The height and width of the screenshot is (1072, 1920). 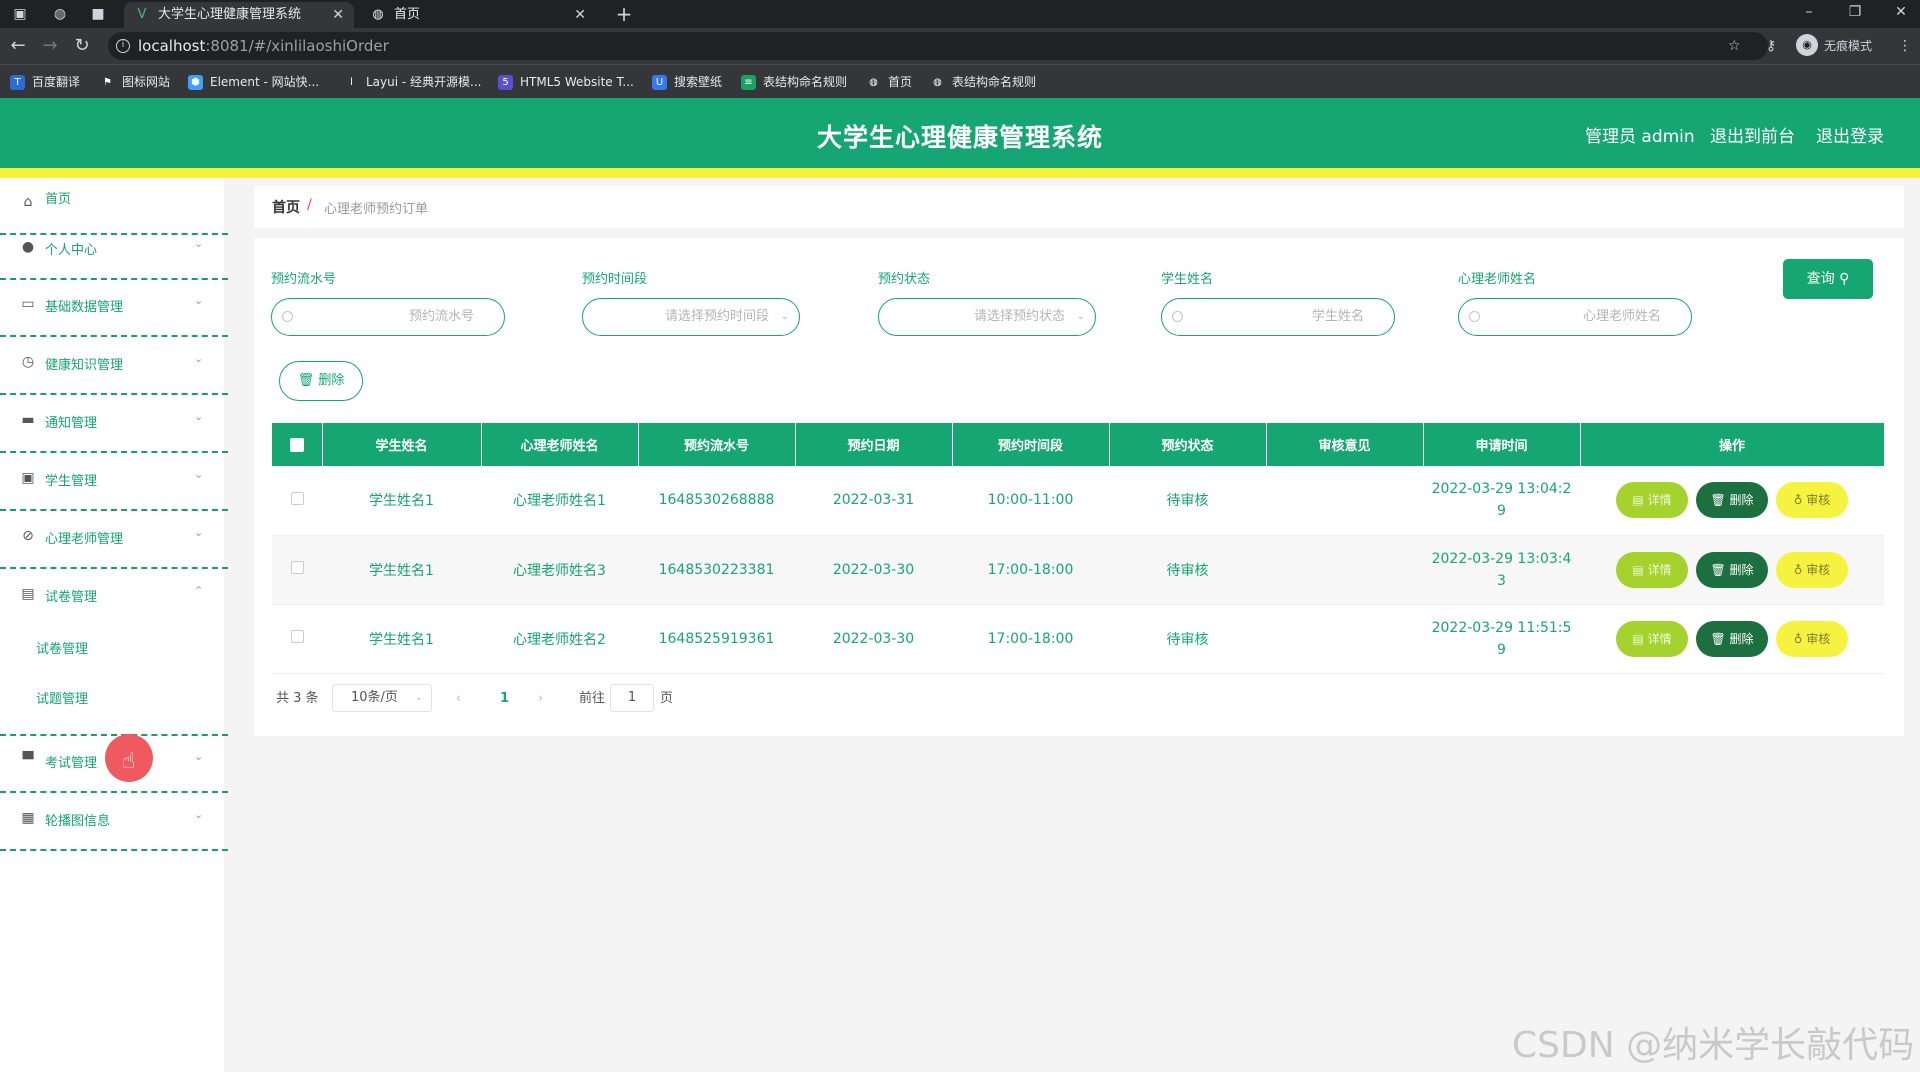 What do you see at coordinates (938, 46) in the screenshot?
I see `url-field: i localhost:8081/#/xinlilaoshiOrder` at bounding box center [938, 46].